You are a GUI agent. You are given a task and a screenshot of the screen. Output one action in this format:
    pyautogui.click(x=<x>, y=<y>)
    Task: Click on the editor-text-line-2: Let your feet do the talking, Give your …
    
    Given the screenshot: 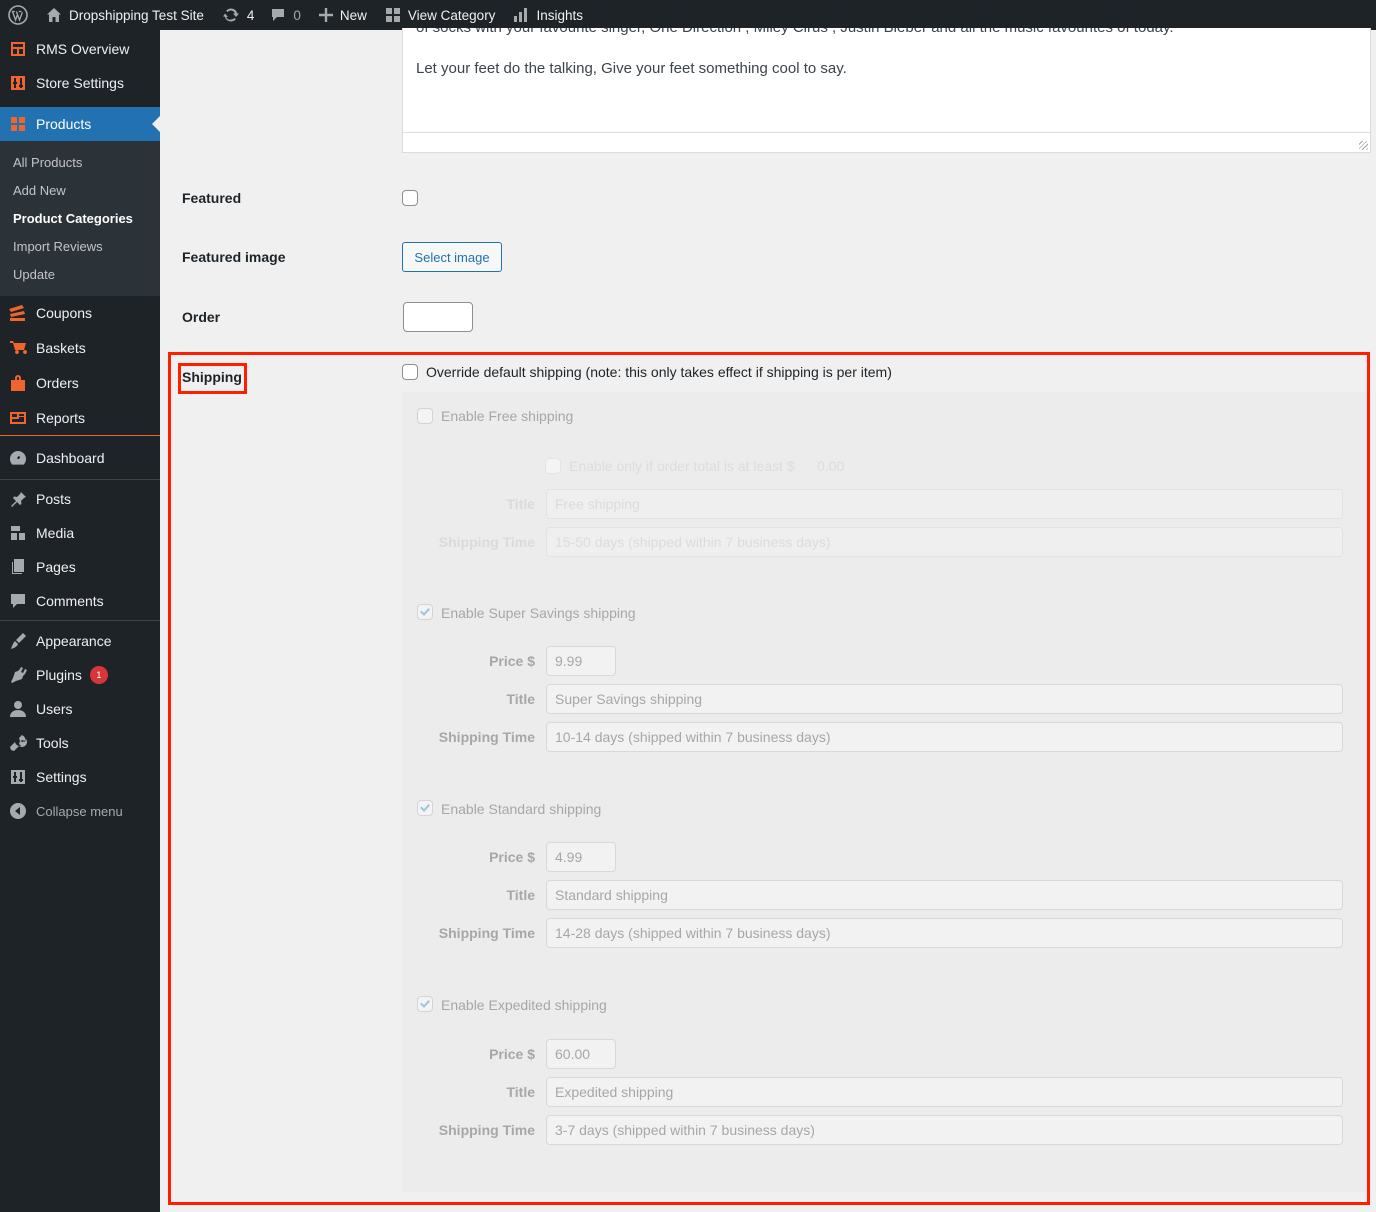 What is the action you would take?
    pyautogui.click(x=631, y=68)
    